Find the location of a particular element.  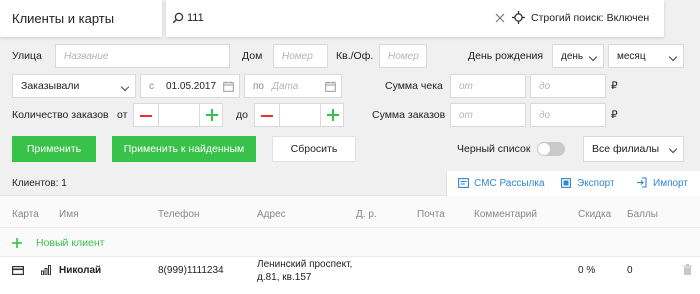

client-phone: 8(999)1111234 is located at coordinates (191, 270).